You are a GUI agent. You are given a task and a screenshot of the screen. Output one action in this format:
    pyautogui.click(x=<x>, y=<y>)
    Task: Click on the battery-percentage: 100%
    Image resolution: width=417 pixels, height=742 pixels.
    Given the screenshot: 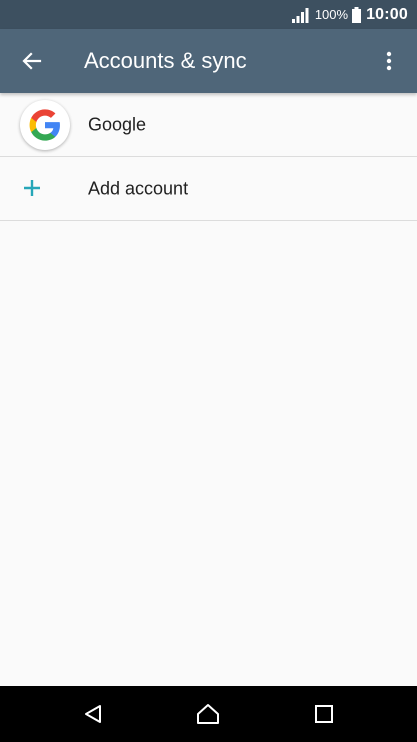 What is the action you would take?
    pyautogui.click(x=331, y=14)
    